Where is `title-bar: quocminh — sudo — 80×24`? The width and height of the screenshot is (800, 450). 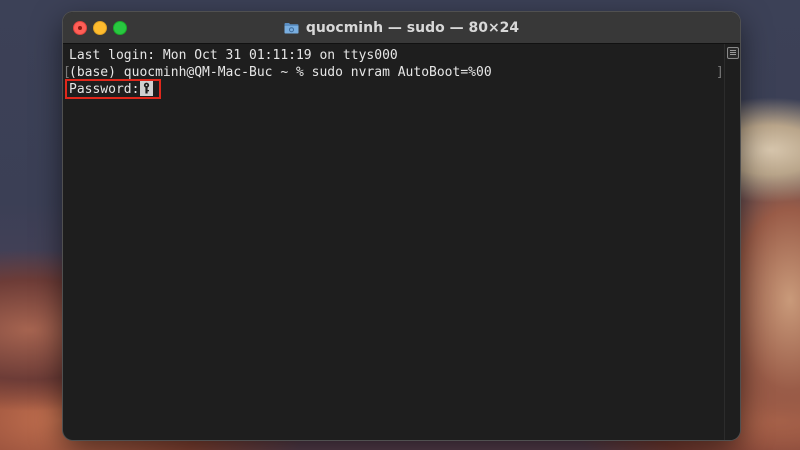
title-bar: quocminh — sudo — 80×24 is located at coordinates (401, 28).